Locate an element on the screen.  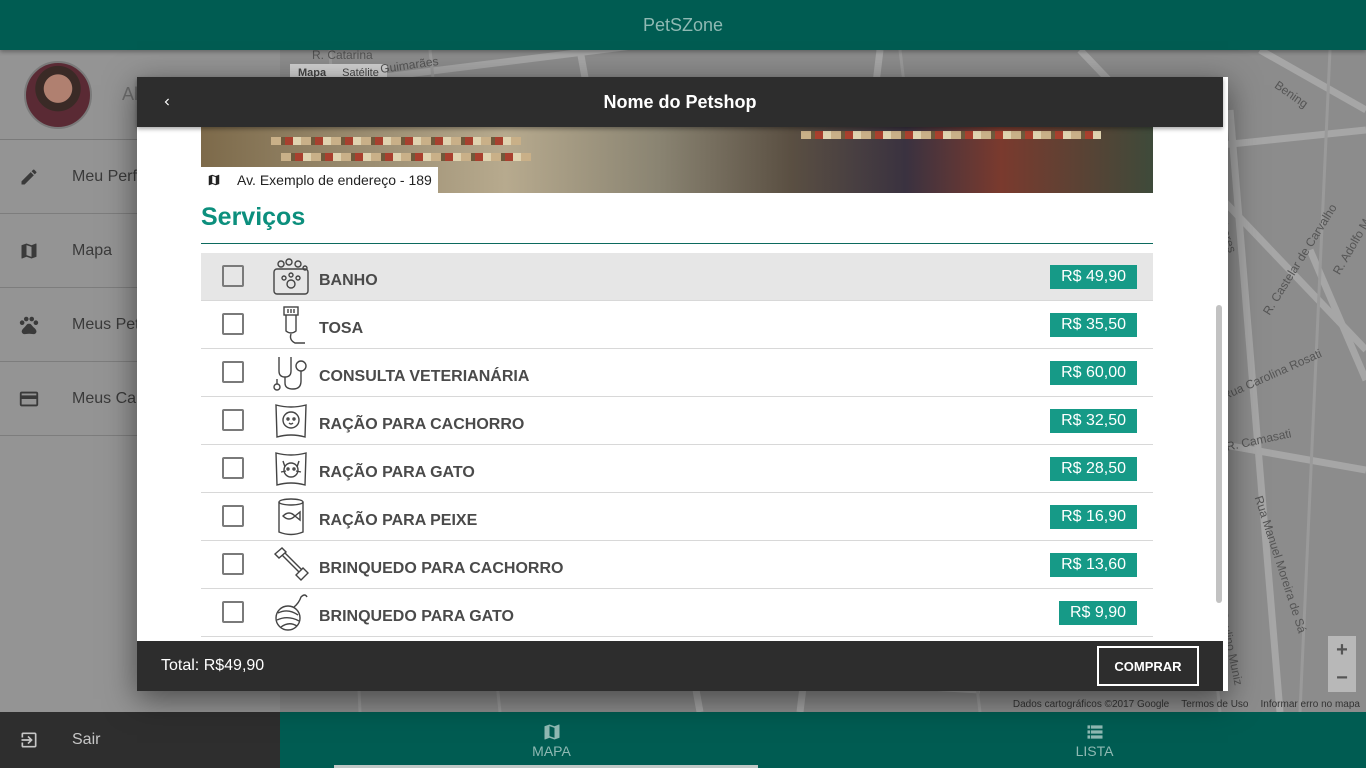
zoom-out-button: − is located at coordinates (1342, 678).